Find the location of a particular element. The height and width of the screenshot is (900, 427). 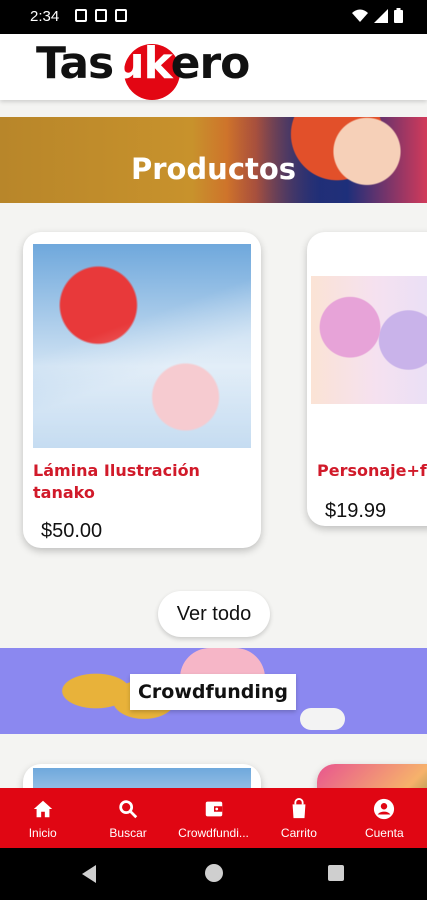

sim-card-icon is located at coordinates (101, 15).